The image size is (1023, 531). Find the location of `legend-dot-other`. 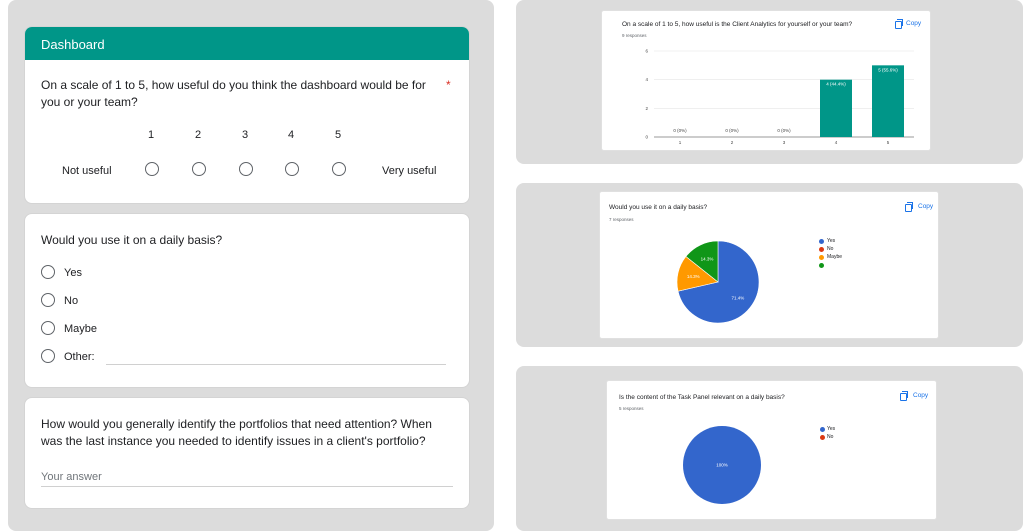

legend-dot-other is located at coordinates (821, 265).